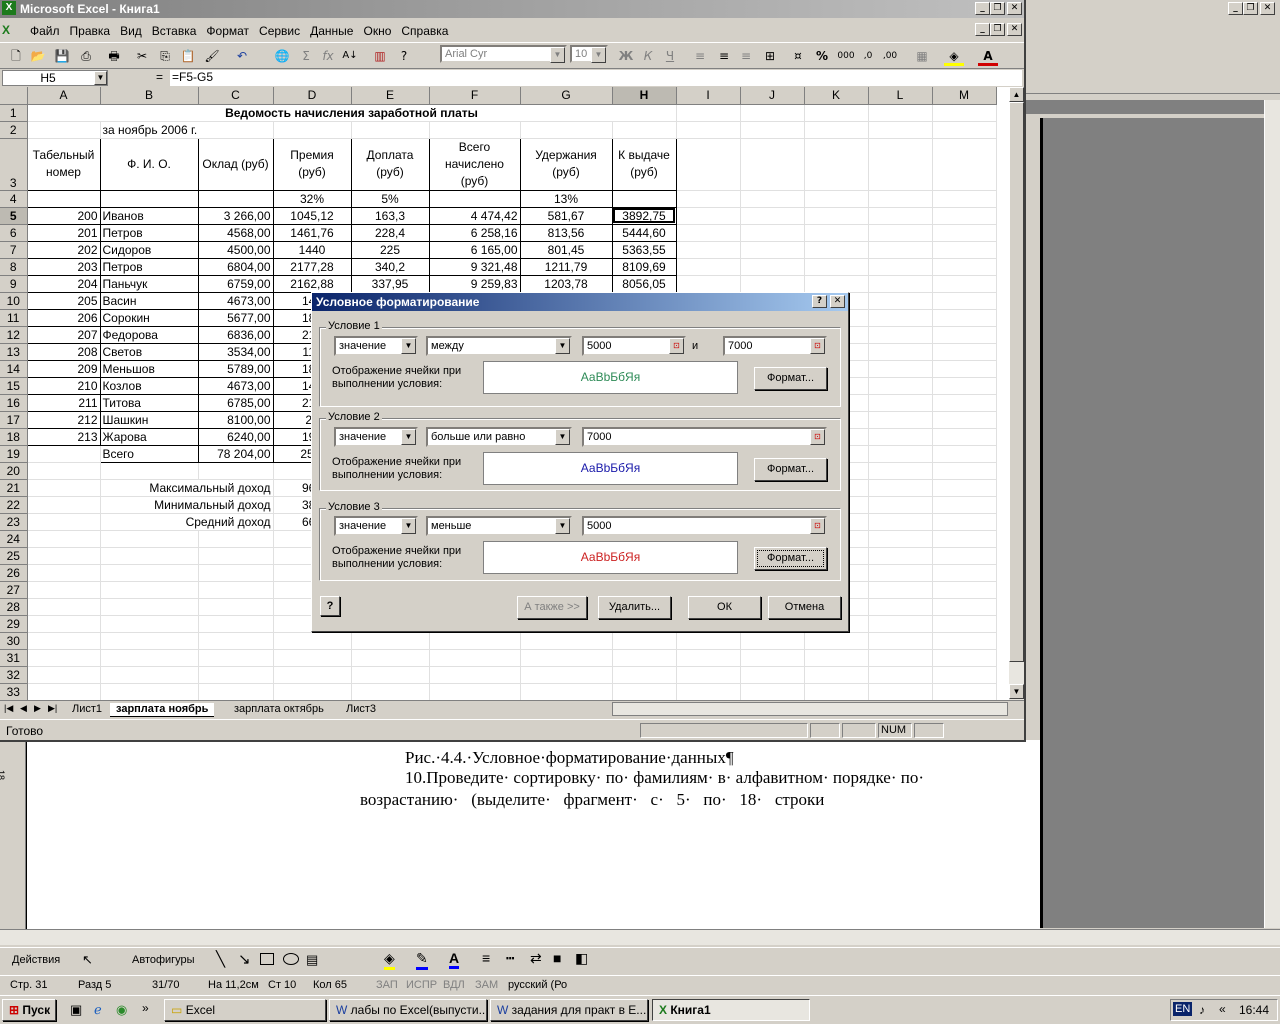  What do you see at coordinates (90, 31) in the screenshot?
I see `menu-edit: Правка` at bounding box center [90, 31].